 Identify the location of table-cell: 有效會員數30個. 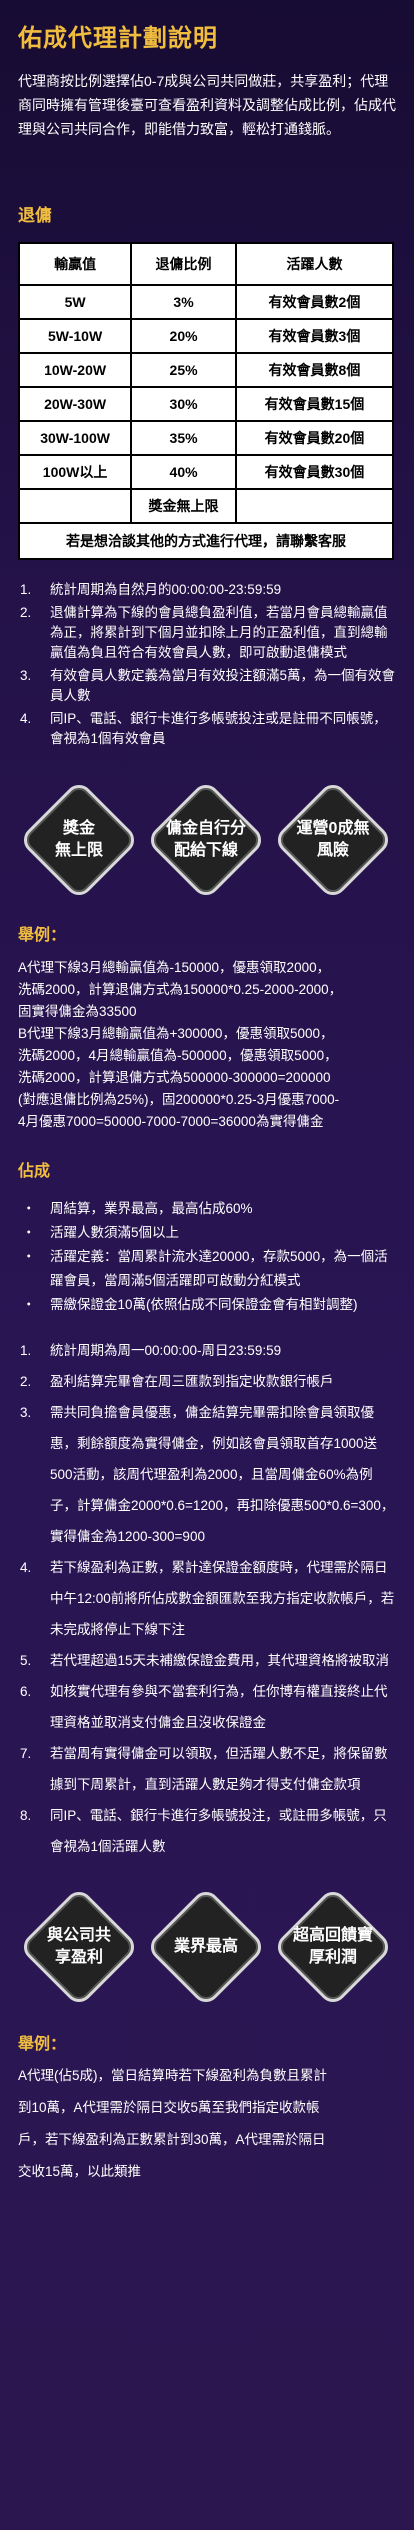
(314, 472).